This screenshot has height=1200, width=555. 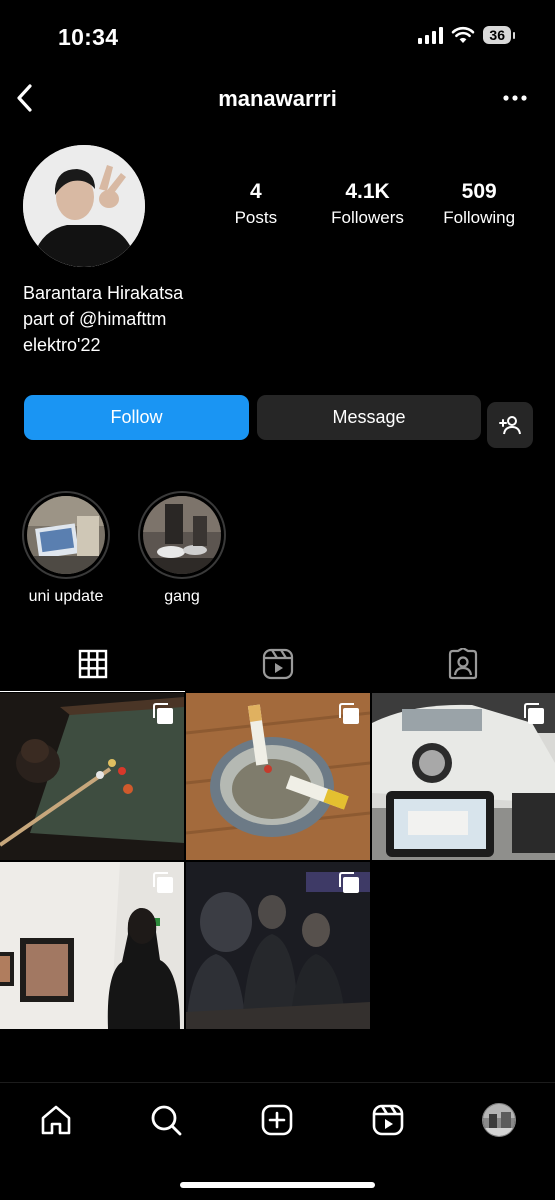 I want to click on search-icon, so click(x=166, y=1120).